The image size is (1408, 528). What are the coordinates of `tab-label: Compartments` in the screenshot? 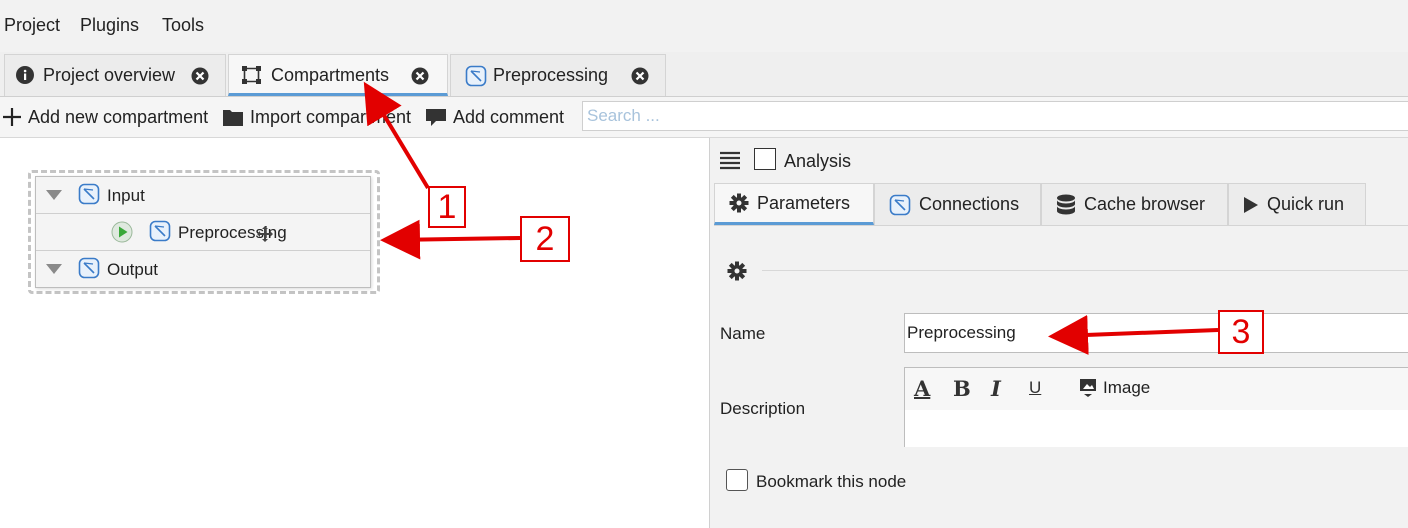 It's located at (330, 75).